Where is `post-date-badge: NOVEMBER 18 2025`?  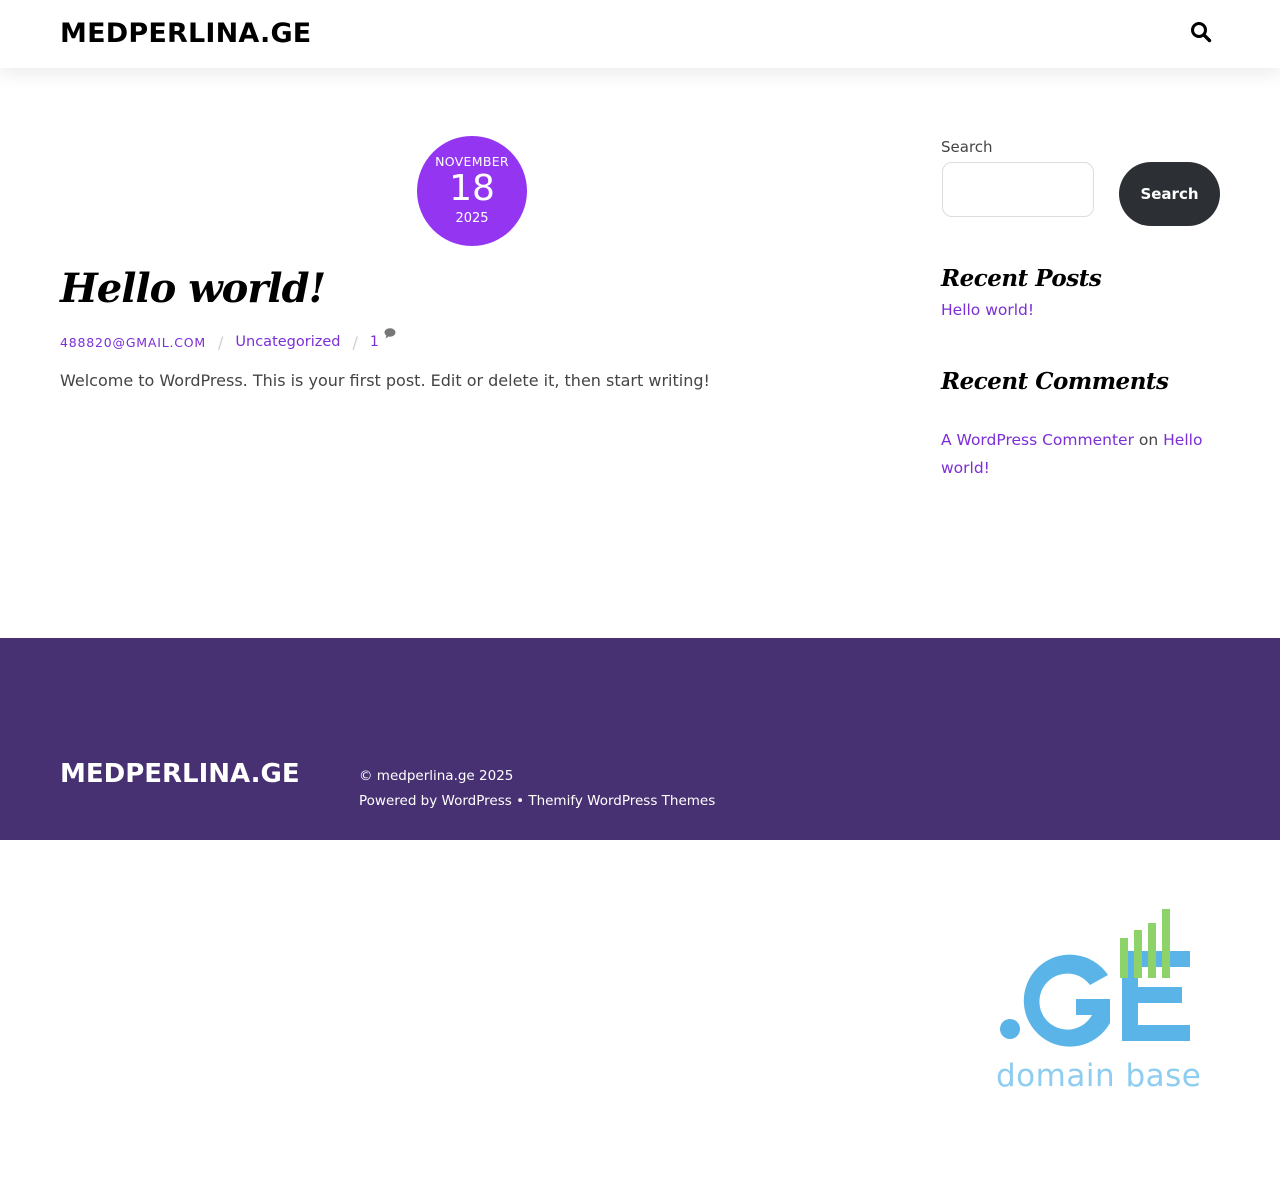
post-date-badge: NOVEMBER 18 2025 is located at coordinates (472, 191).